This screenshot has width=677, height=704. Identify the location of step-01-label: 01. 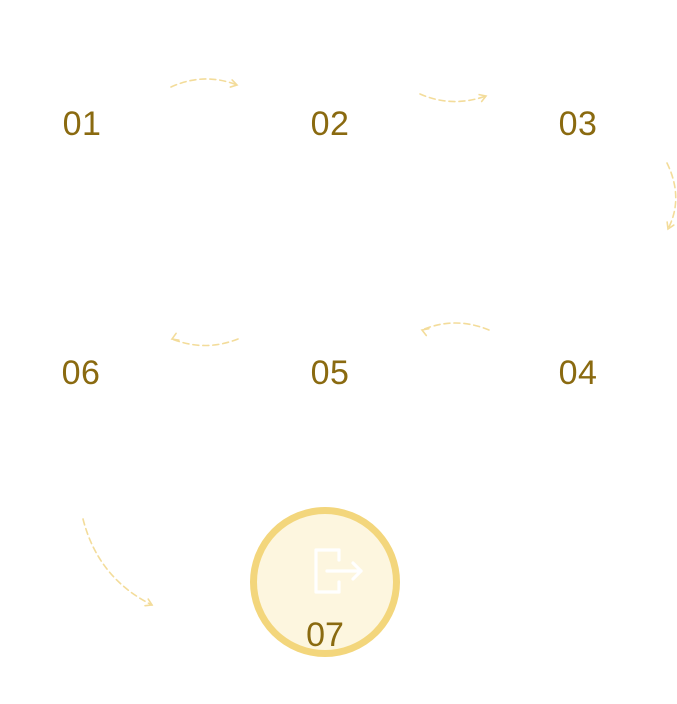
(82, 124).